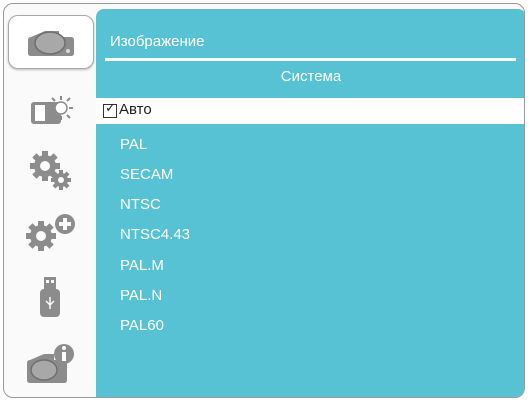  I want to click on option-pal: PAL, so click(133, 144).